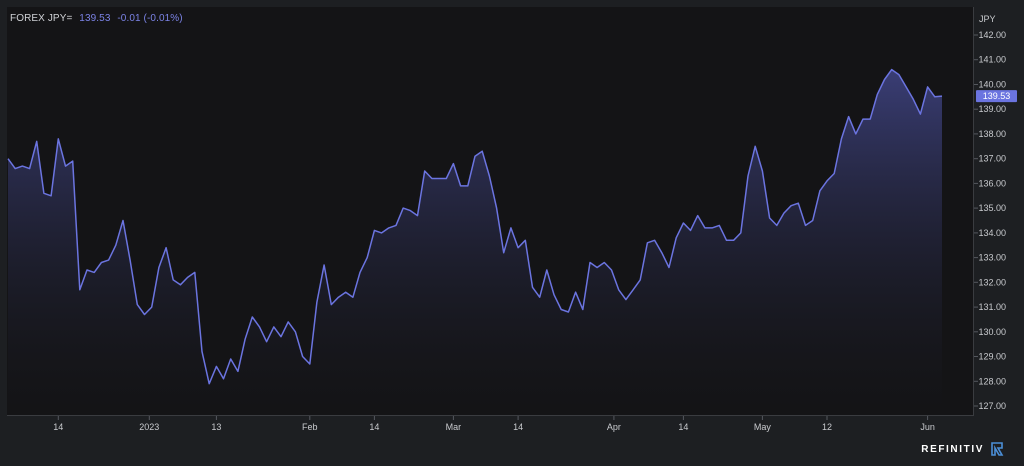 Image resolution: width=1024 pixels, height=466 pixels. I want to click on instrument-symbol: FOREX JPY=, so click(41, 18).